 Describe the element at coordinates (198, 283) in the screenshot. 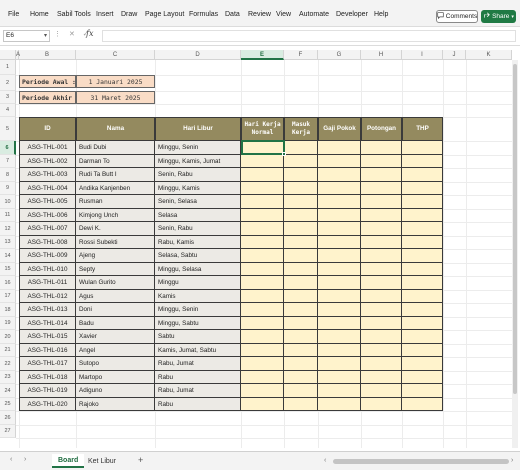

I see `cell-hari-libur: Minggu` at that location.